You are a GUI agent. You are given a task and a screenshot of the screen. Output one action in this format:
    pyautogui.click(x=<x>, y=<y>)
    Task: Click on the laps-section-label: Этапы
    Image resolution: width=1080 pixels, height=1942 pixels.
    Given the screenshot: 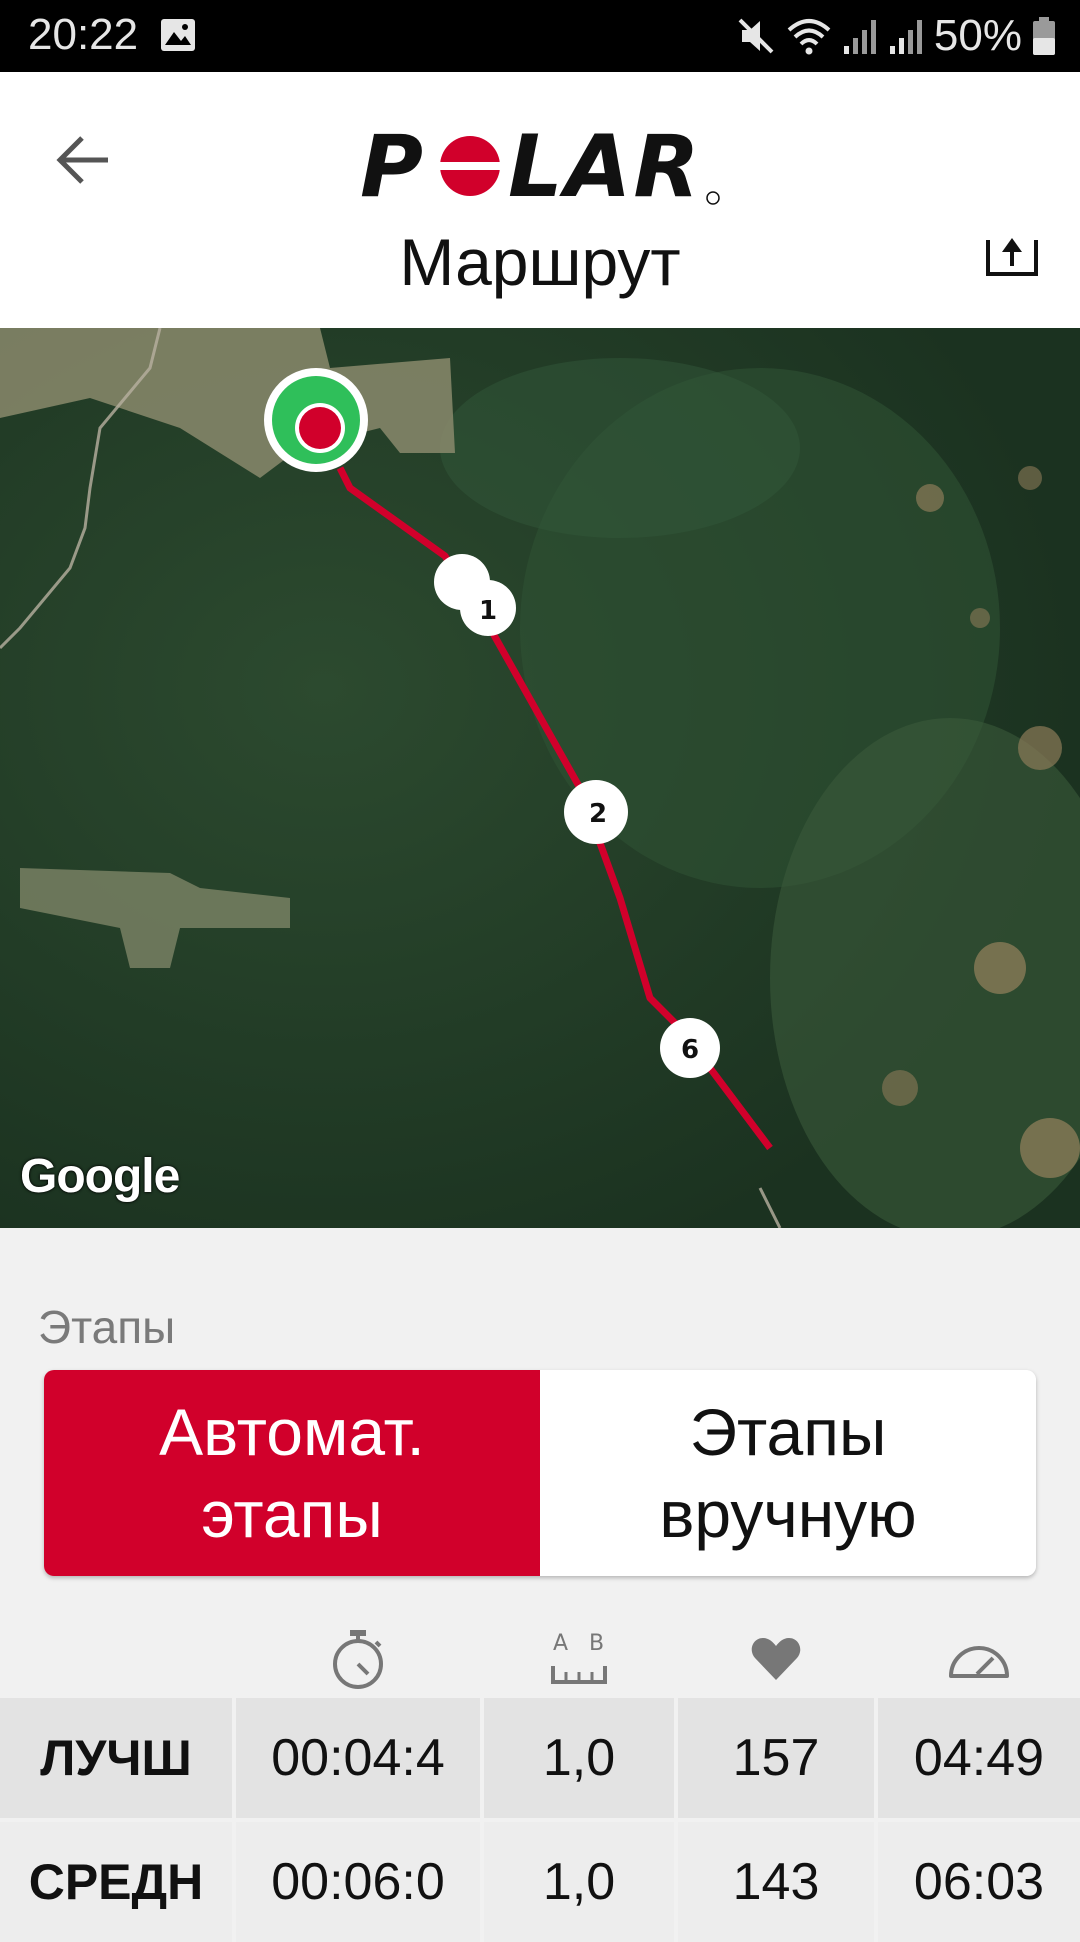 What is the action you would take?
    pyautogui.click(x=107, y=1327)
    